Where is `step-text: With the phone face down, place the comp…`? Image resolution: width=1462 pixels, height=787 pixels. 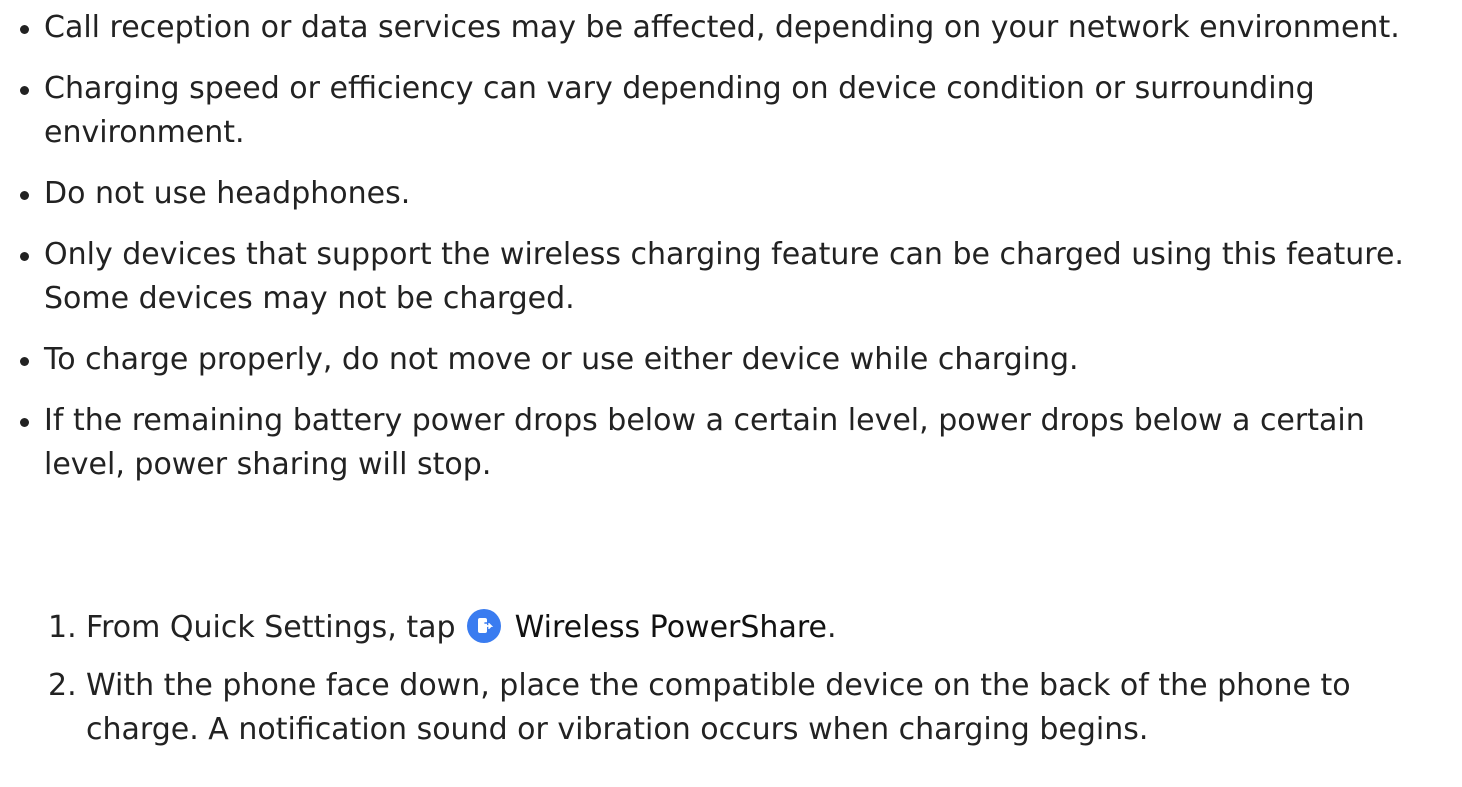
step-text: With the phone face down, place the comp… is located at coordinates (718, 707).